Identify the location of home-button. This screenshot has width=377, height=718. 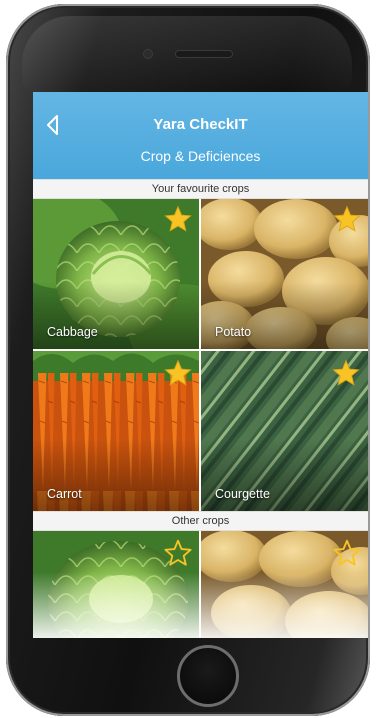
(208, 676).